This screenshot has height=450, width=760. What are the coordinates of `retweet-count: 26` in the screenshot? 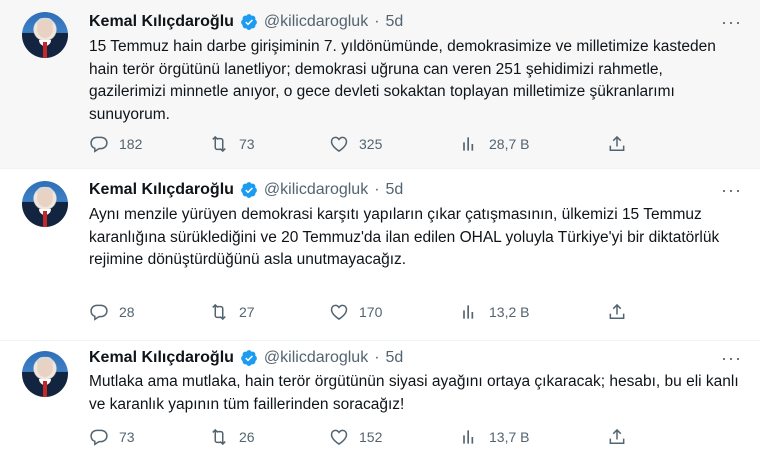 It's located at (247, 437).